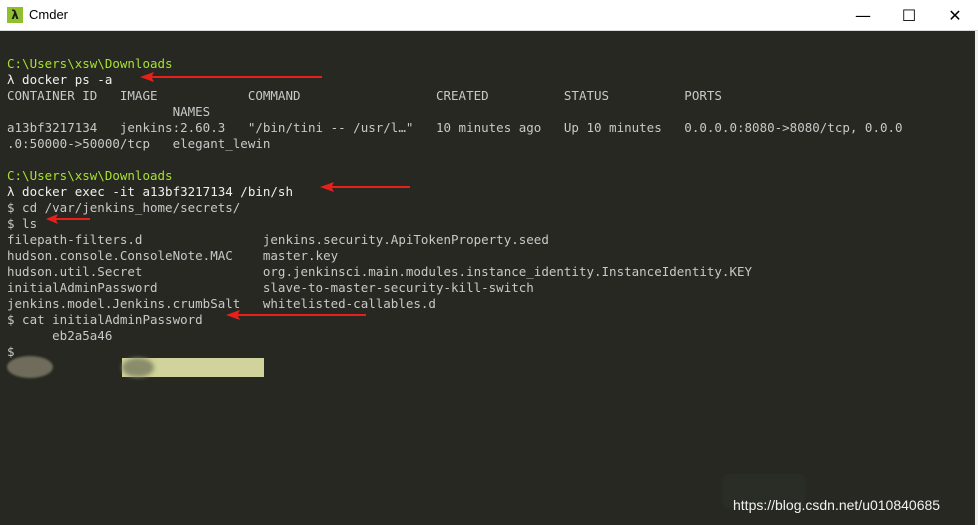  I want to click on minimize-button: —, so click(863, 15).